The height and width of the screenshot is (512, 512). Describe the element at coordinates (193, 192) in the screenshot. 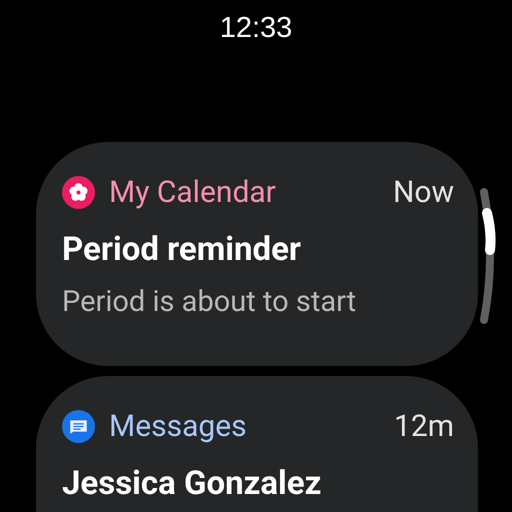

I see `app-name: My Calendar` at that location.